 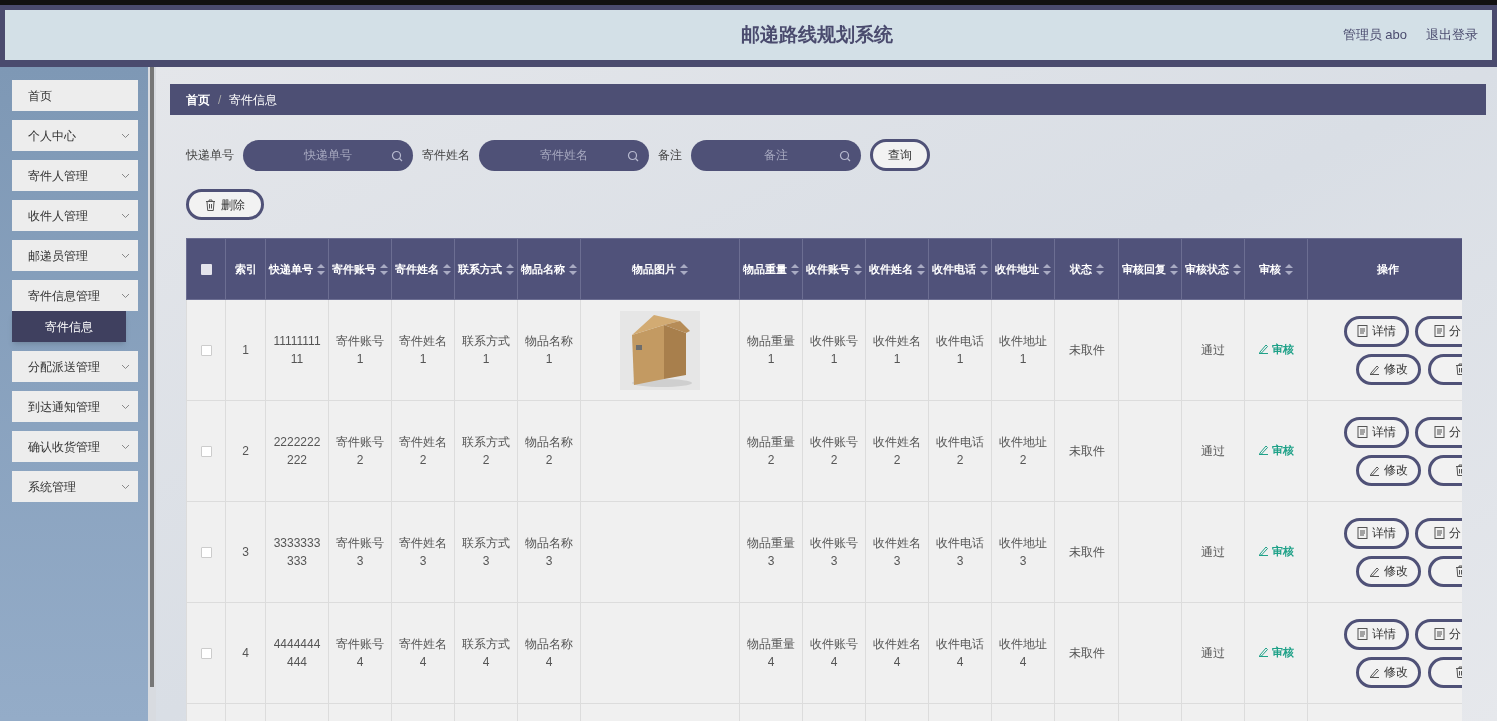 What do you see at coordinates (69, 326) in the screenshot?
I see `sidebar-subitem: 寄件信息` at bounding box center [69, 326].